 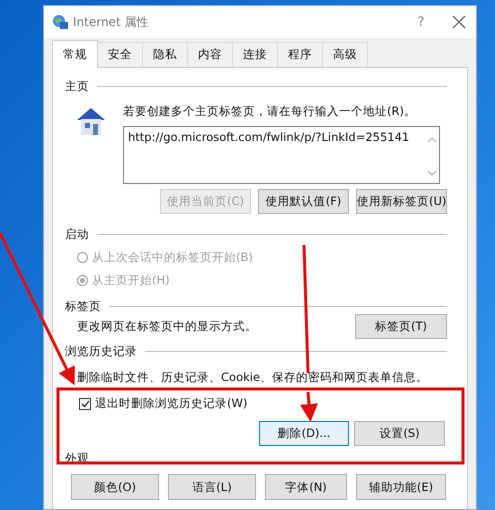 What do you see at coordinates (131, 280) in the screenshot?
I see `radio-label: 从主页开始(H)` at bounding box center [131, 280].